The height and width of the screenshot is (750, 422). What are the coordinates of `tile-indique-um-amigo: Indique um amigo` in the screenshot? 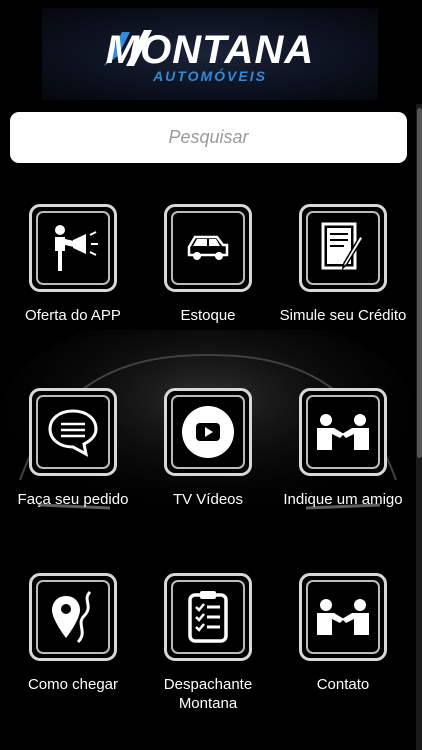 It's located at (343, 448).